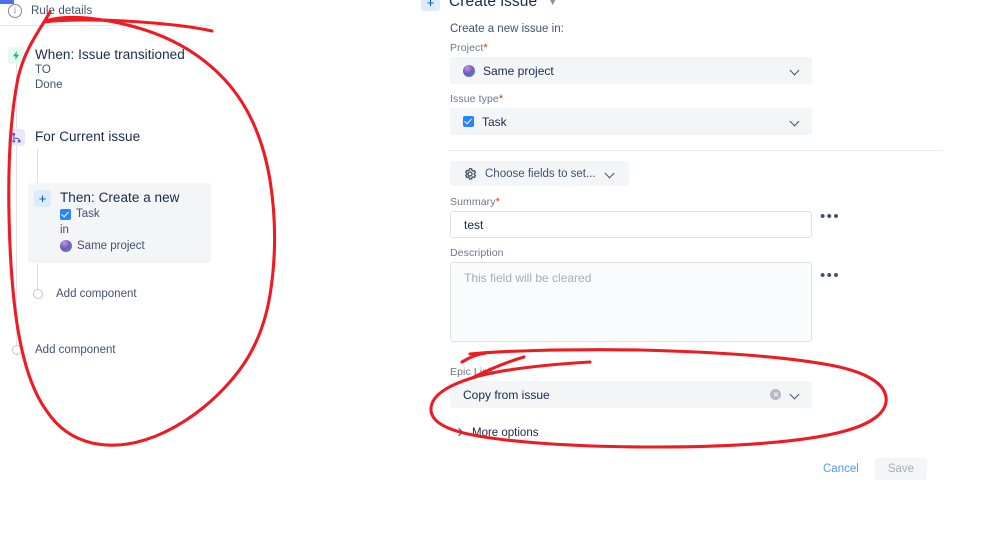  I want to click on rule-details-row: i Rule details, so click(50, 11).